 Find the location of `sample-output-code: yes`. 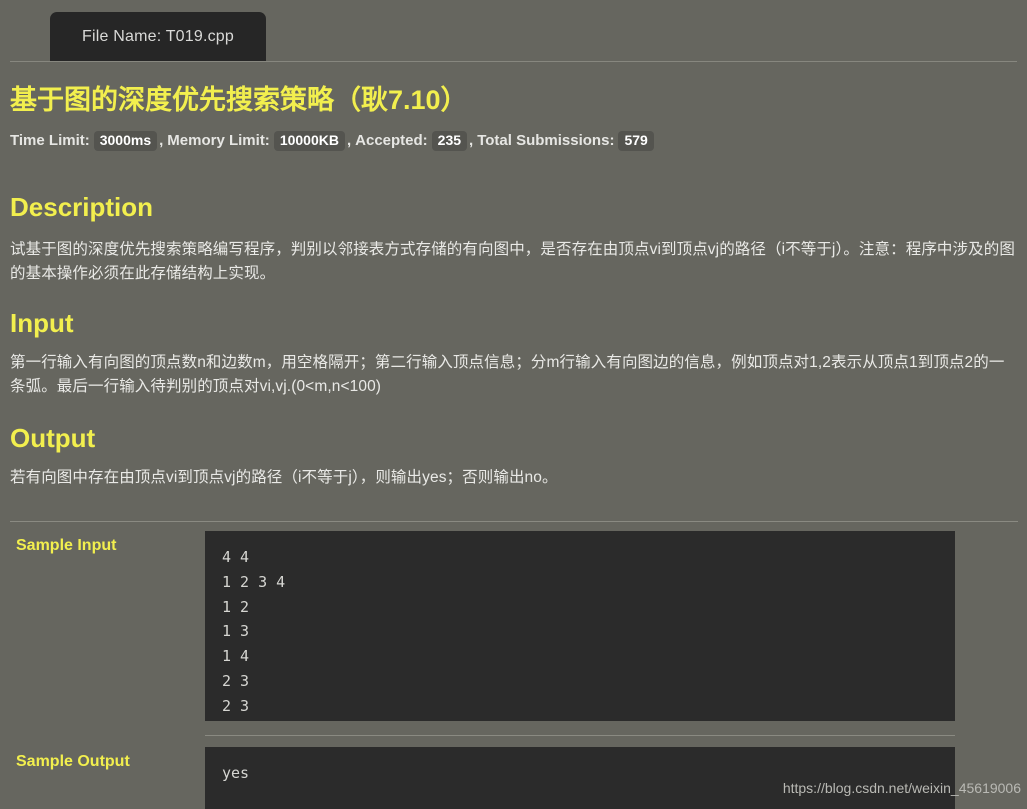

sample-output-code: yes is located at coordinates (580, 778).